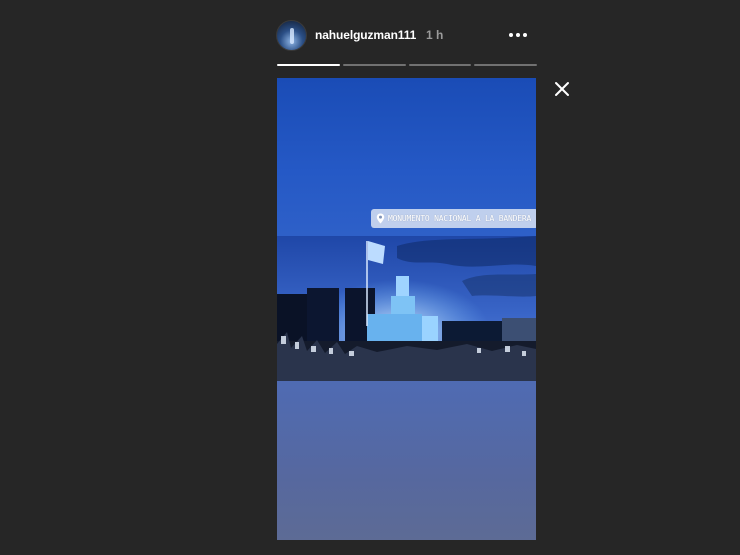  I want to click on user-avatar, so click(291, 35).